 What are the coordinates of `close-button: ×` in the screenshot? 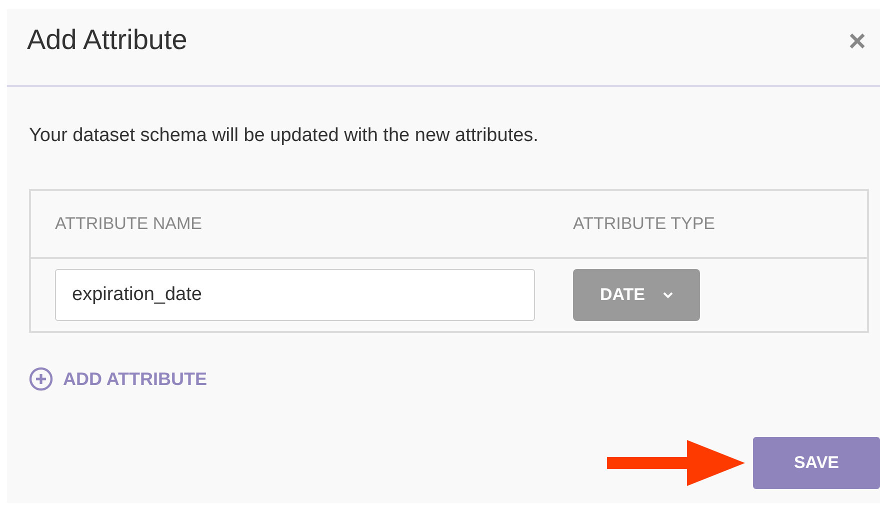 It's located at (857, 42).